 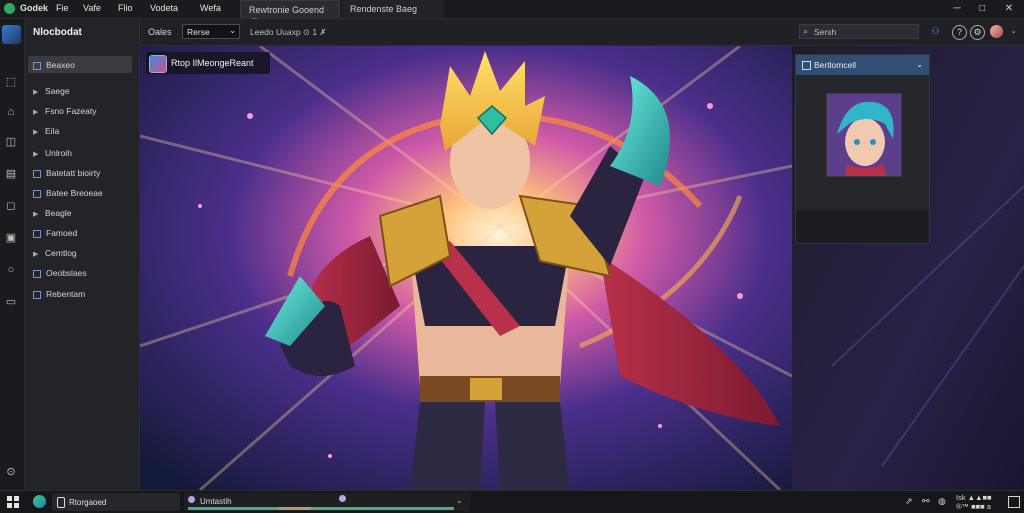 What do you see at coordinates (11, 142) in the screenshot?
I see `layers-icon: ◫` at bounding box center [11, 142].